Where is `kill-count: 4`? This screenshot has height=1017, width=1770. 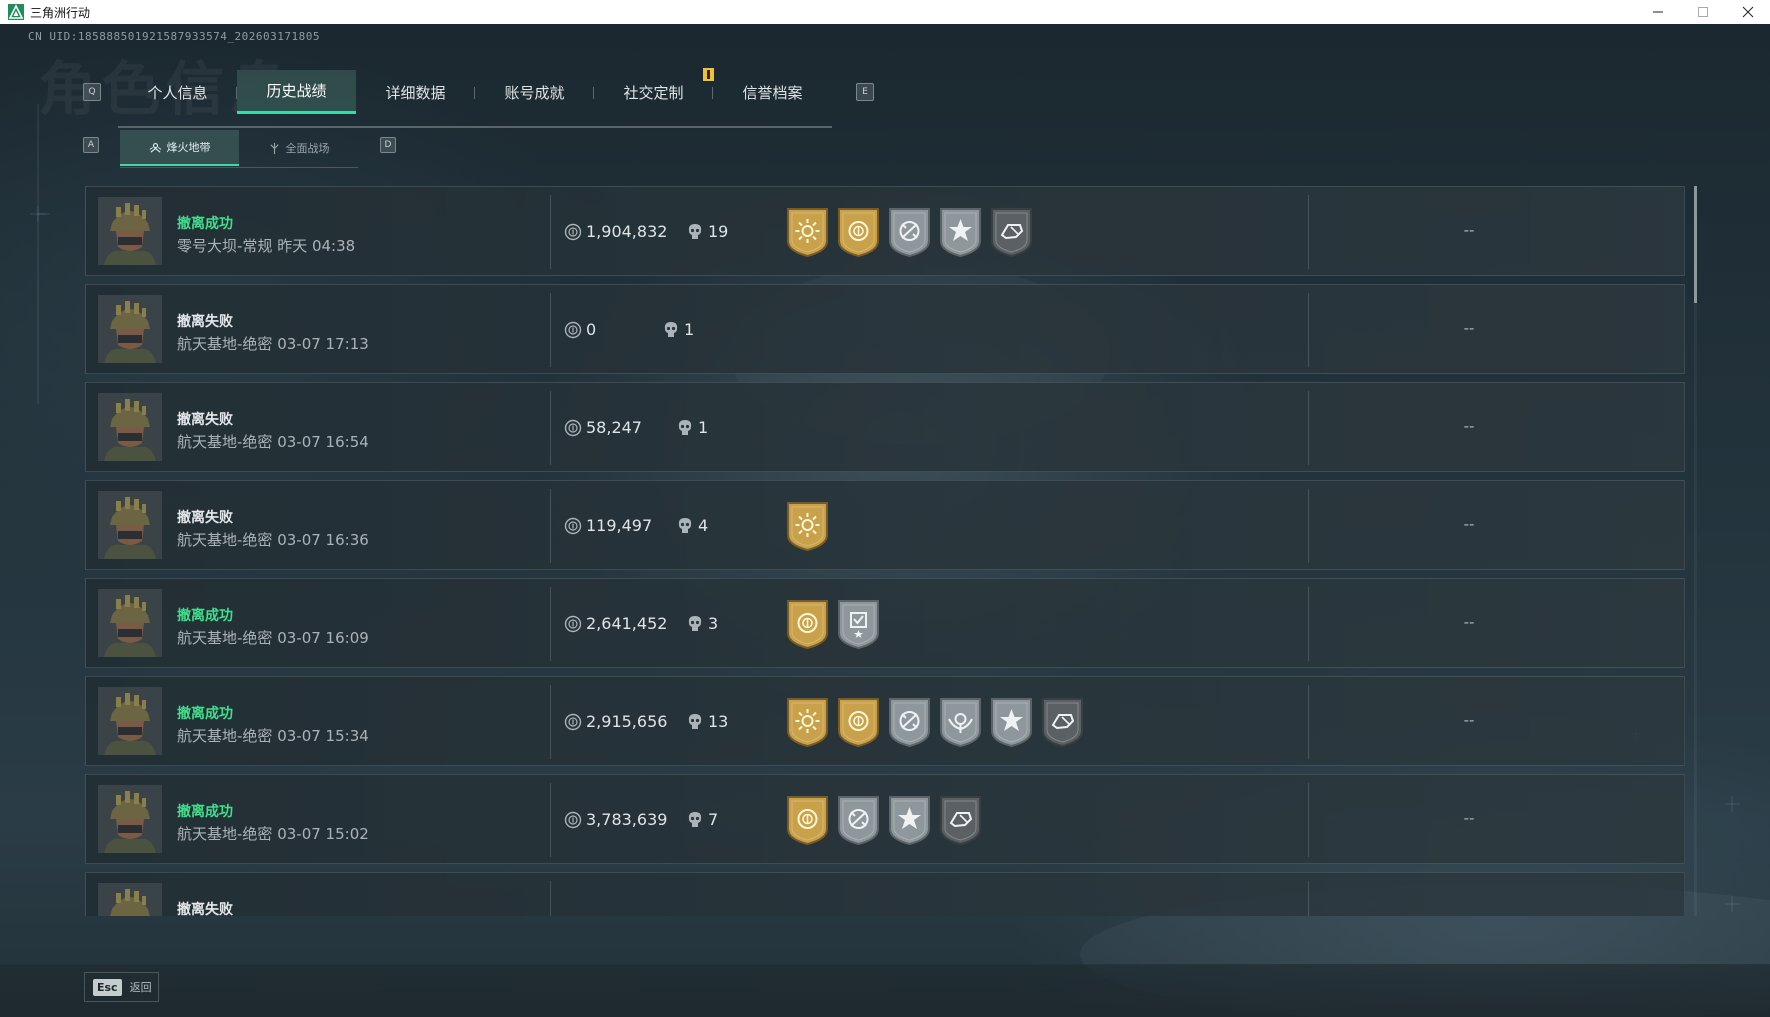
kill-count: 4 is located at coordinates (703, 525).